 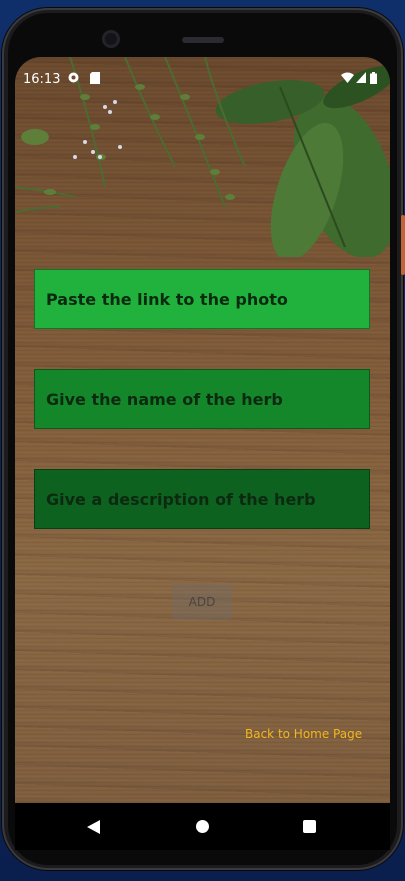 What do you see at coordinates (95, 80) in the screenshot?
I see `sd-card-icon` at bounding box center [95, 80].